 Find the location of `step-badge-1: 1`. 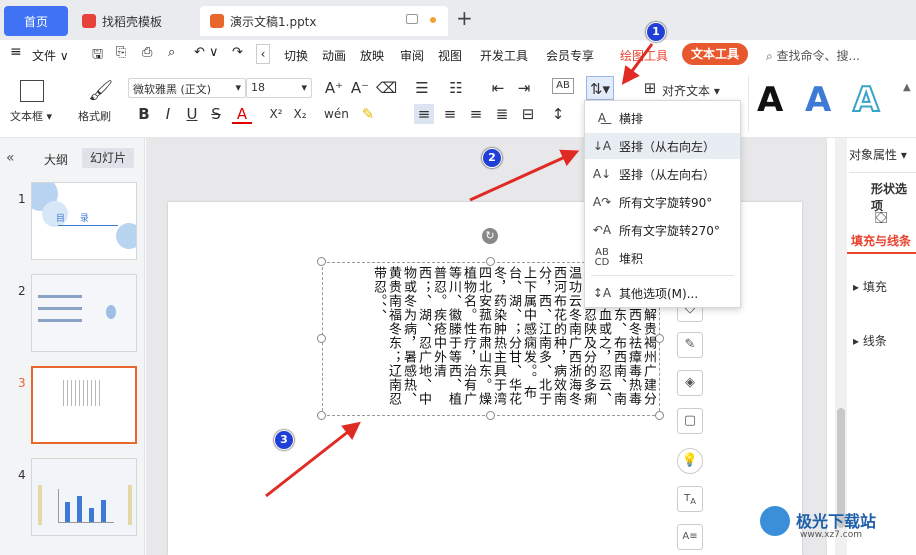

step-badge-1: 1 is located at coordinates (656, 32).